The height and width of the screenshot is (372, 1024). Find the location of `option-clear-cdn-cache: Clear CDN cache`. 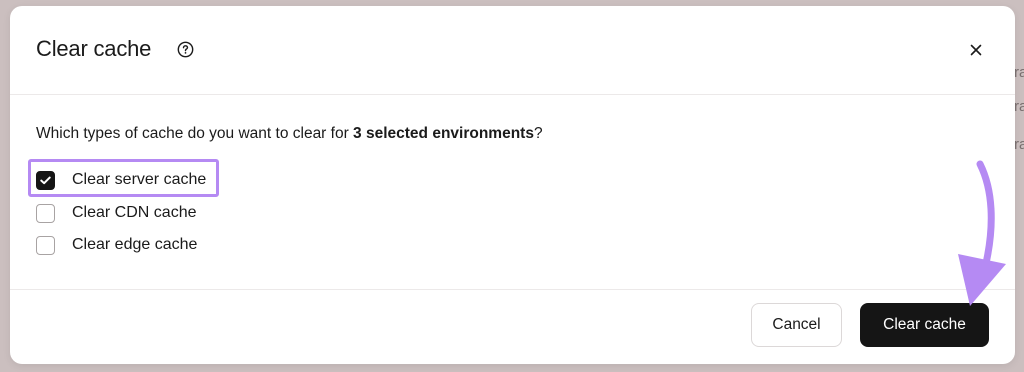

option-clear-cdn-cache: Clear CDN cache is located at coordinates (116, 213).